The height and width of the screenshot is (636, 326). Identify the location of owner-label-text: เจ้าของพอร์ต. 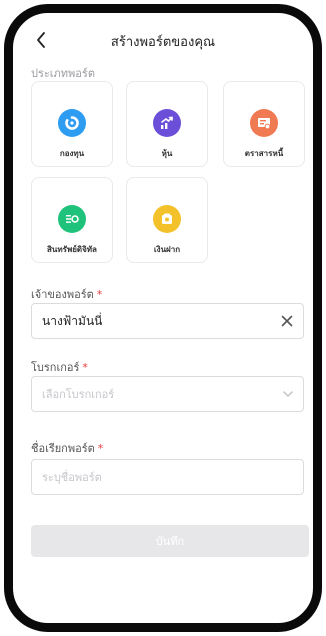
(62, 294).